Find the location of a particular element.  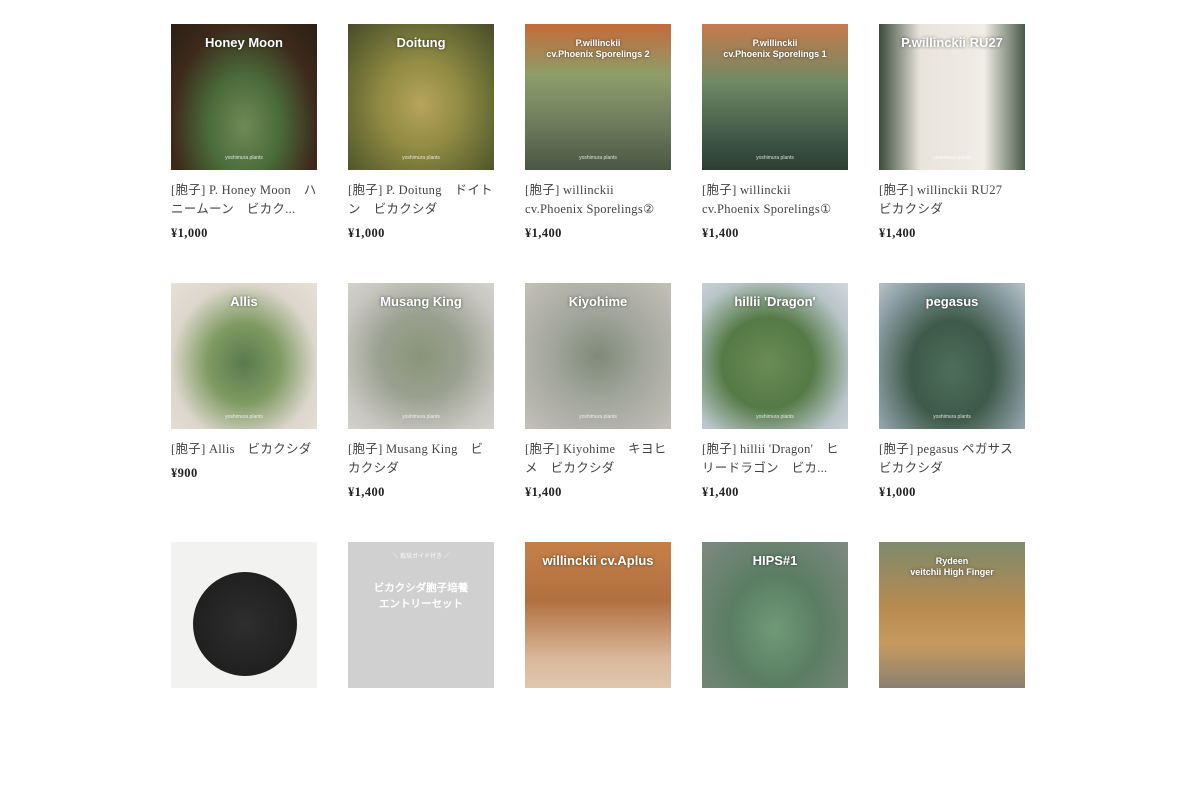

product-price: ¥900 is located at coordinates (184, 473).